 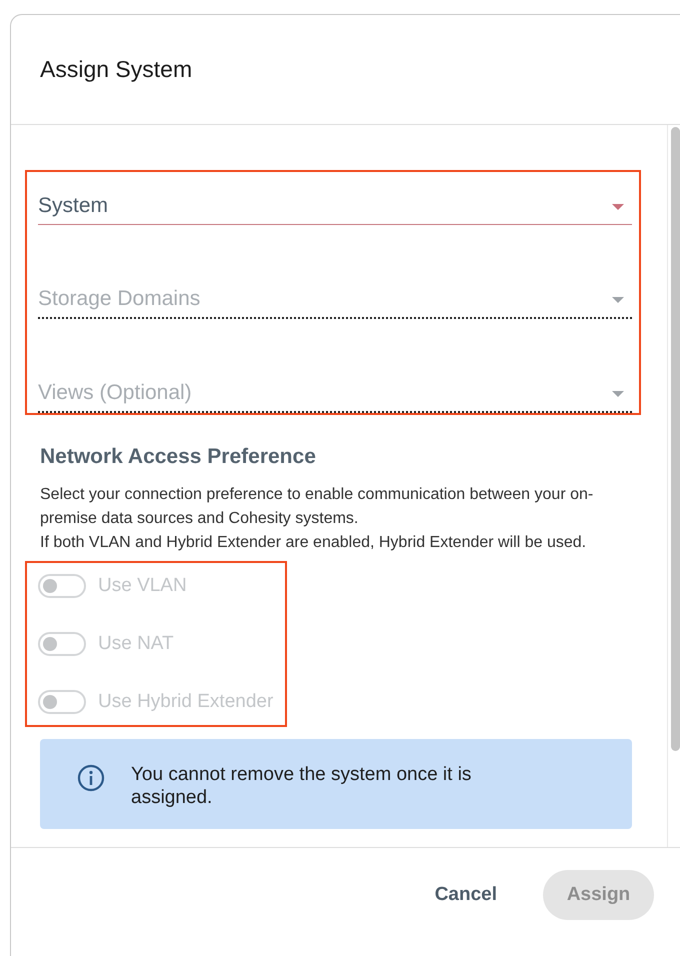 I want to click on toggle-label: Use VLAN, so click(x=142, y=586).